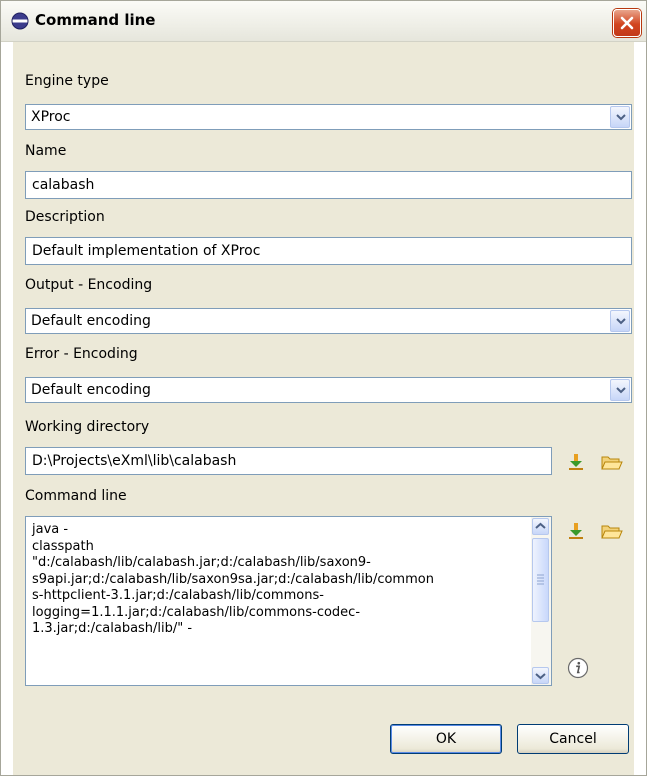 This screenshot has width=647, height=776. What do you see at coordinates (63, 185) in the screenshot?
I see `name-value: calabash` at bounding box center [63, 185].